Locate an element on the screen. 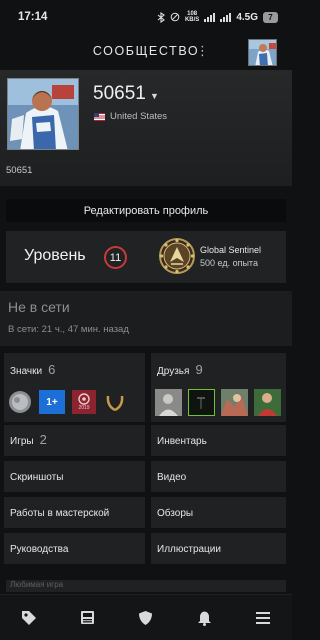 This screenshot has width=320, height=640. menu-icon is located at coordinates (262, 617).